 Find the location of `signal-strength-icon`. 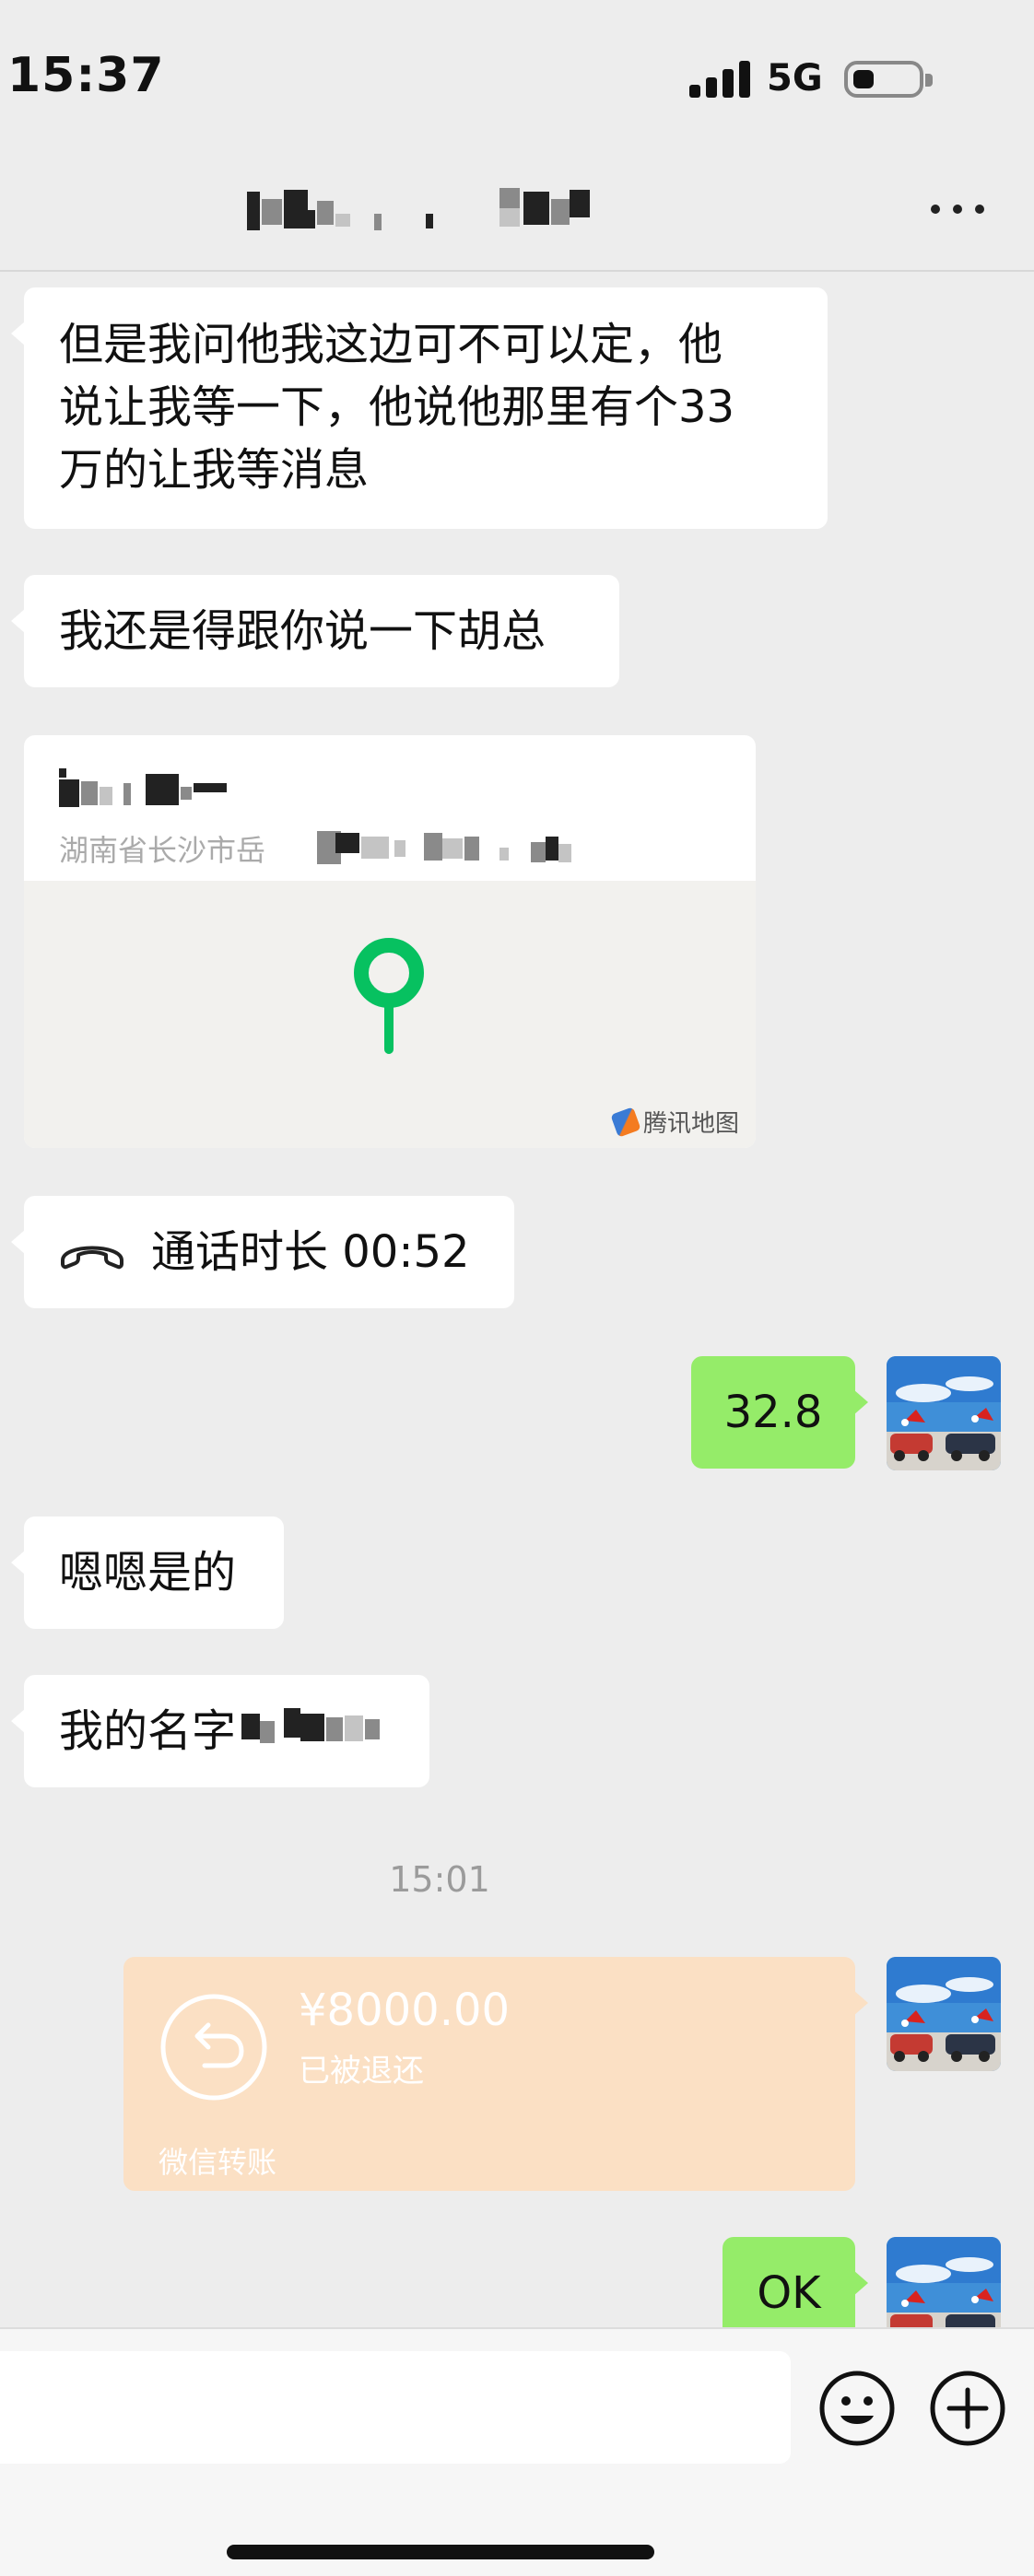

signal-strength-icon is located at coordinates (719, 79).